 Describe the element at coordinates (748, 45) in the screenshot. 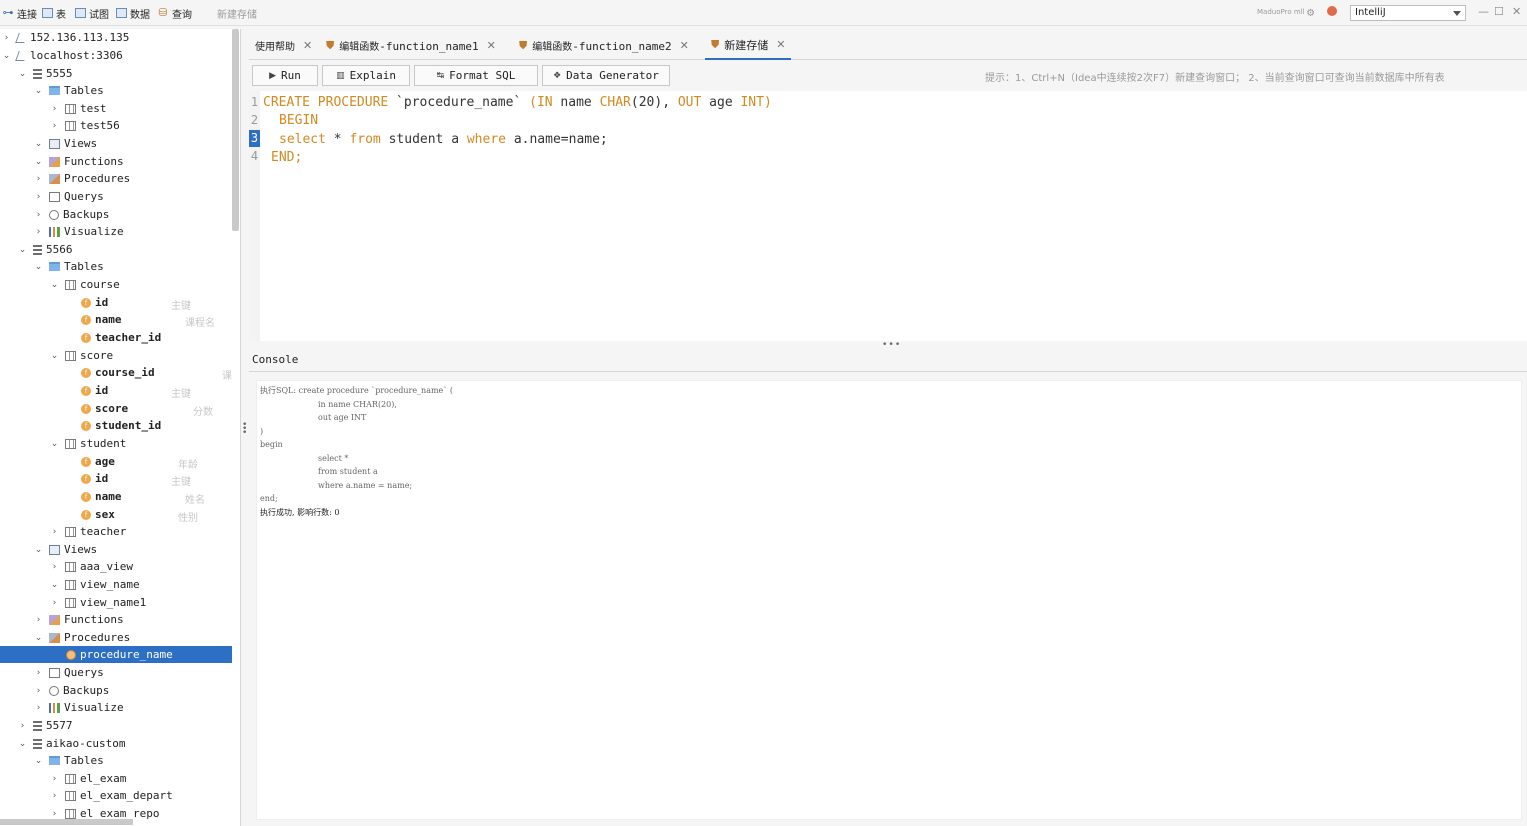

I see `tab-new-procedure: ⛊ 新建存储 ✕` at that location.